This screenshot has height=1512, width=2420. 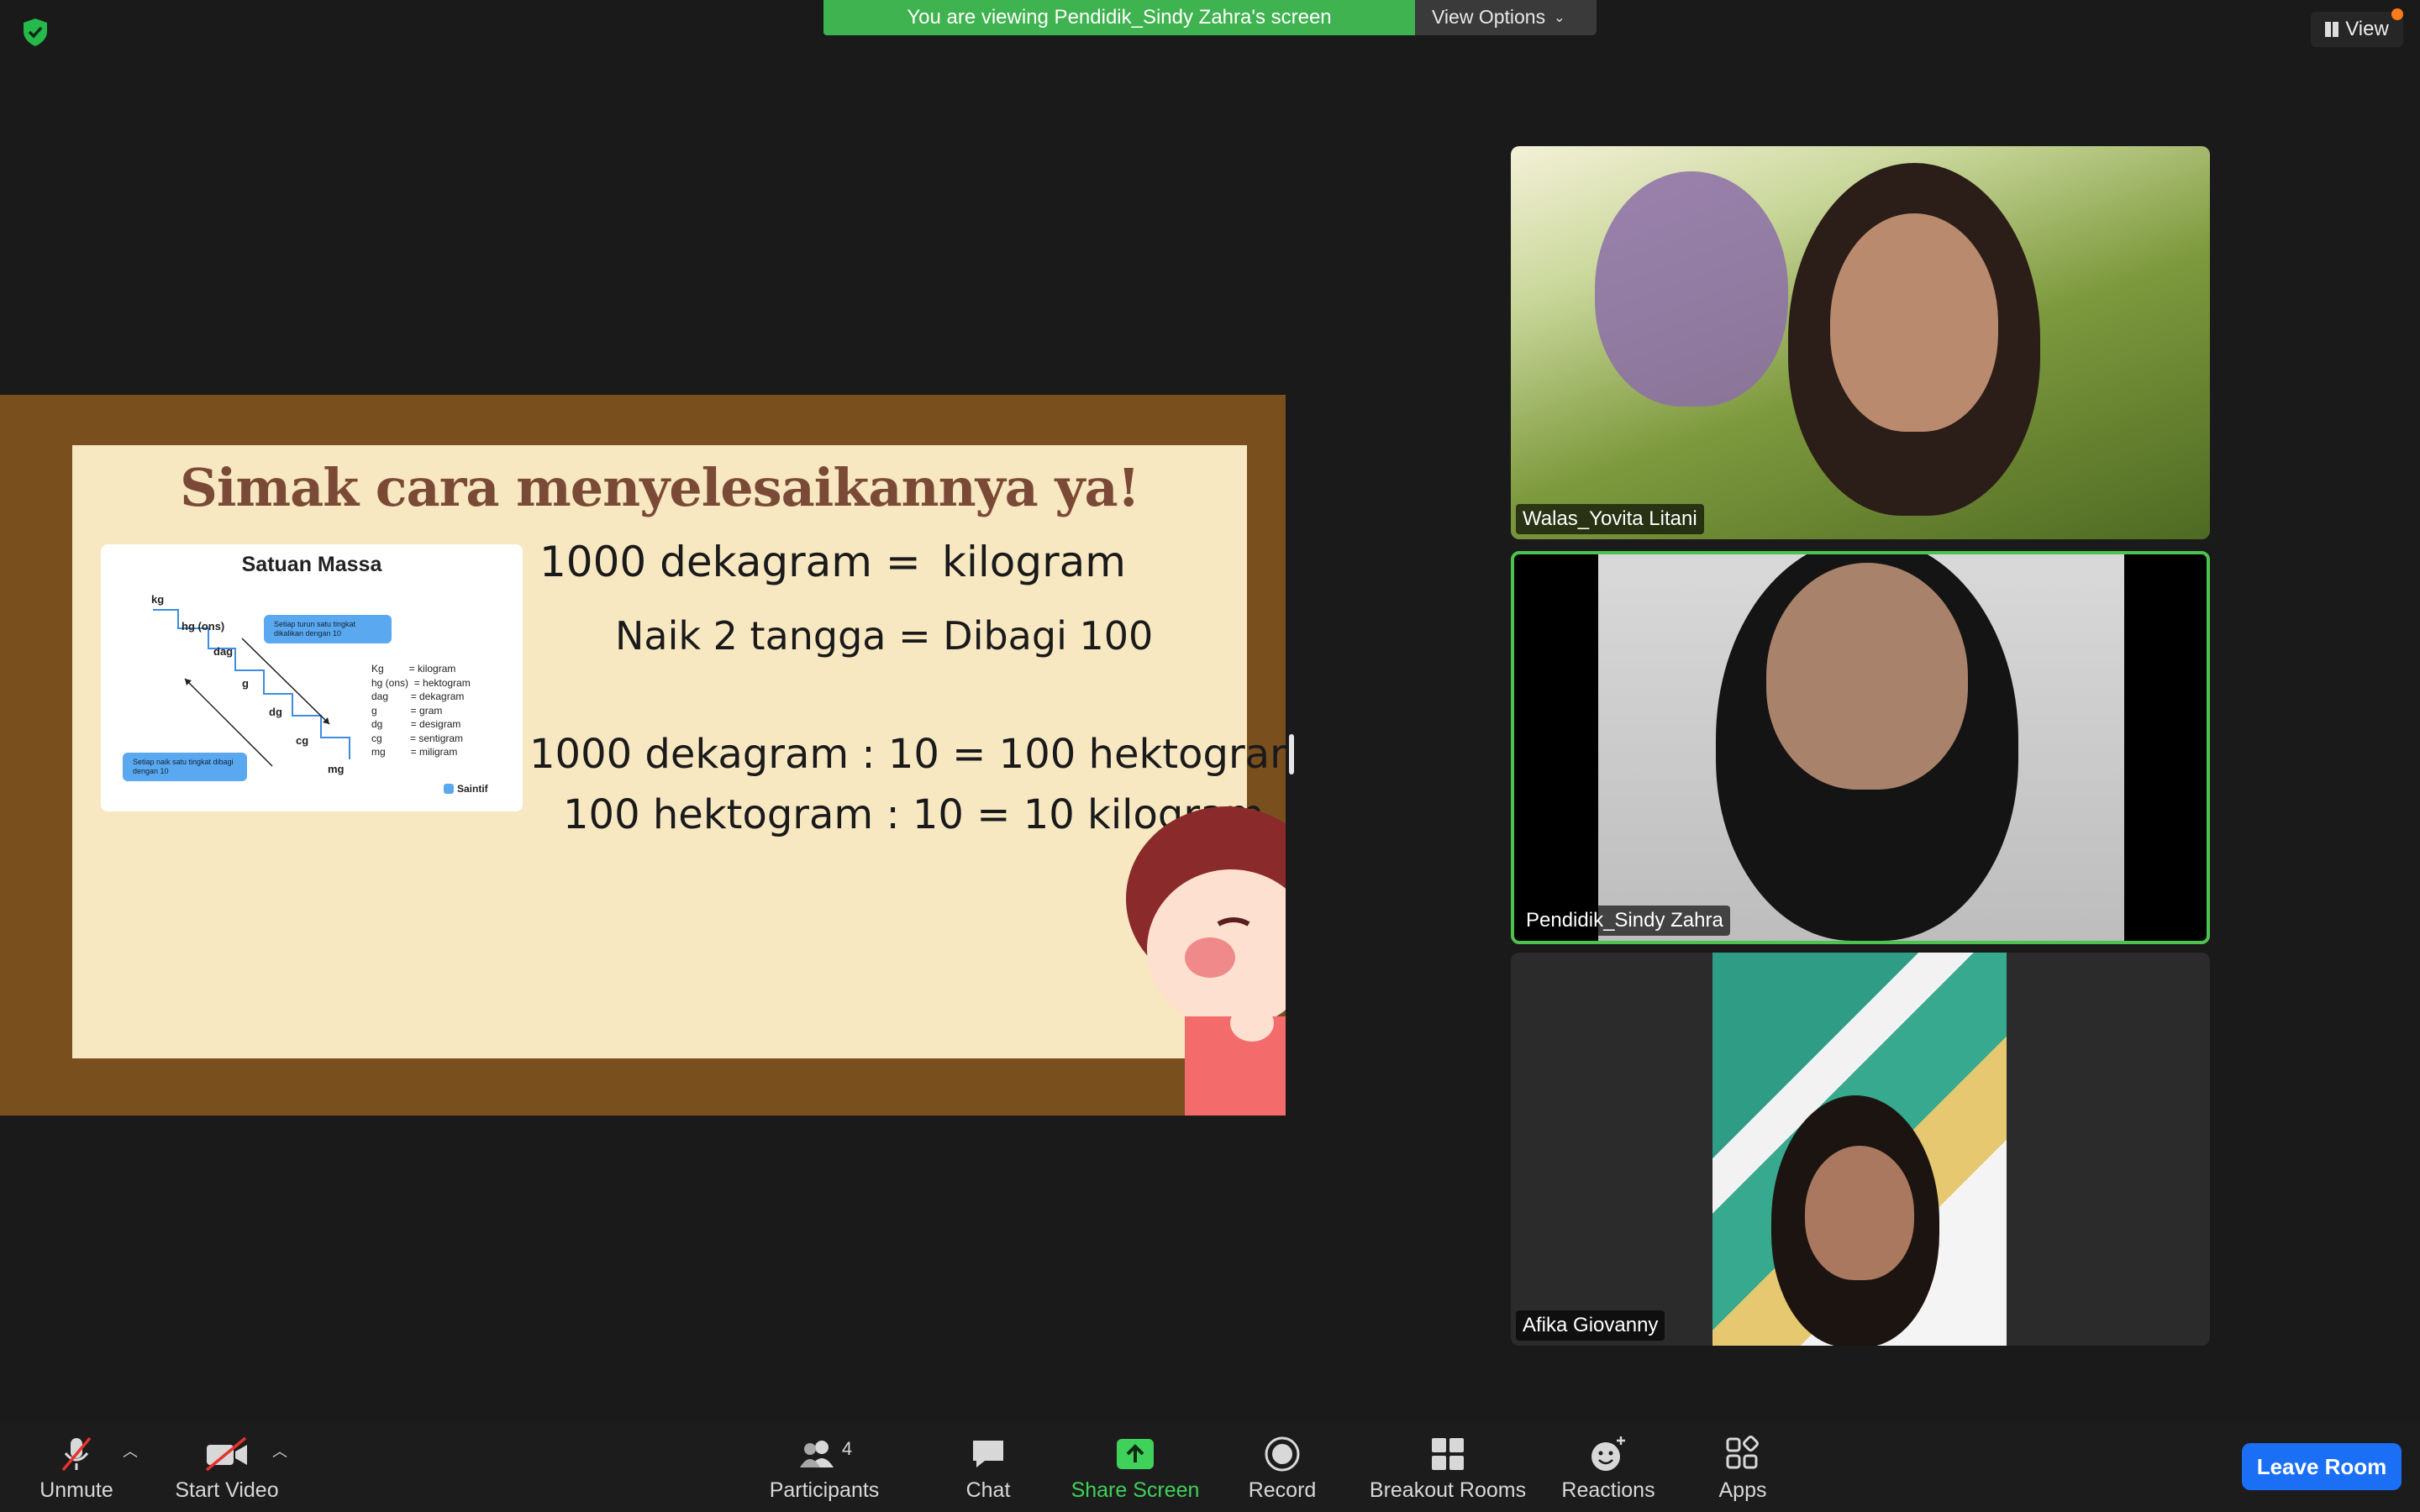 What do you see at coordinates (203, 626) in the screenshot?
I see `step-hg: hg (ons)` at bounding box center [203, 626].